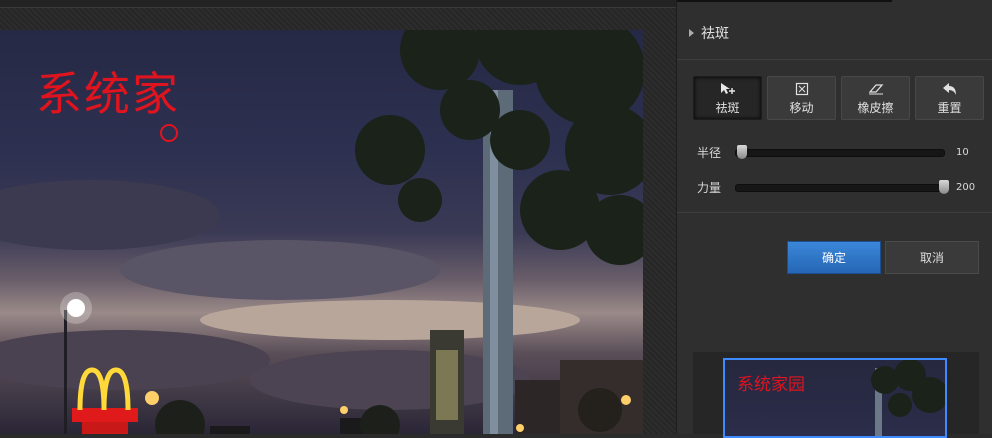  What do you see at coordinates (169, 133) in the screenshot?
I see `blemish-brush-cursor` at bounding box center [169, 133].